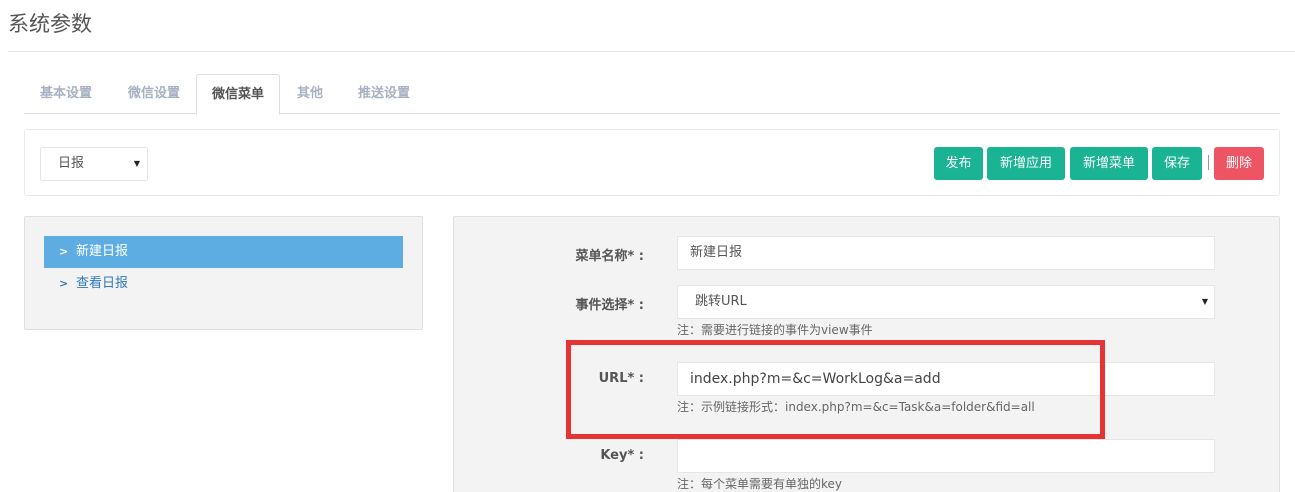  What do you see at coordinates (238, 94) in the screenshot?
I see `tab-wechat-menu: 微信菜单` at bounding box center [238, 94].